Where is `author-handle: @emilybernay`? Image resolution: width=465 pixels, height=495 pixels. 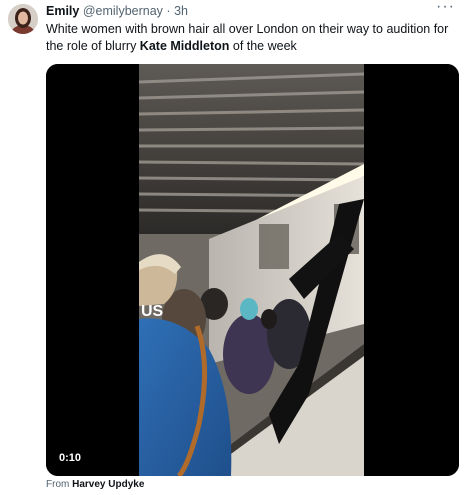 author-handle: @emilybernay is located at coordinates (123, 11).